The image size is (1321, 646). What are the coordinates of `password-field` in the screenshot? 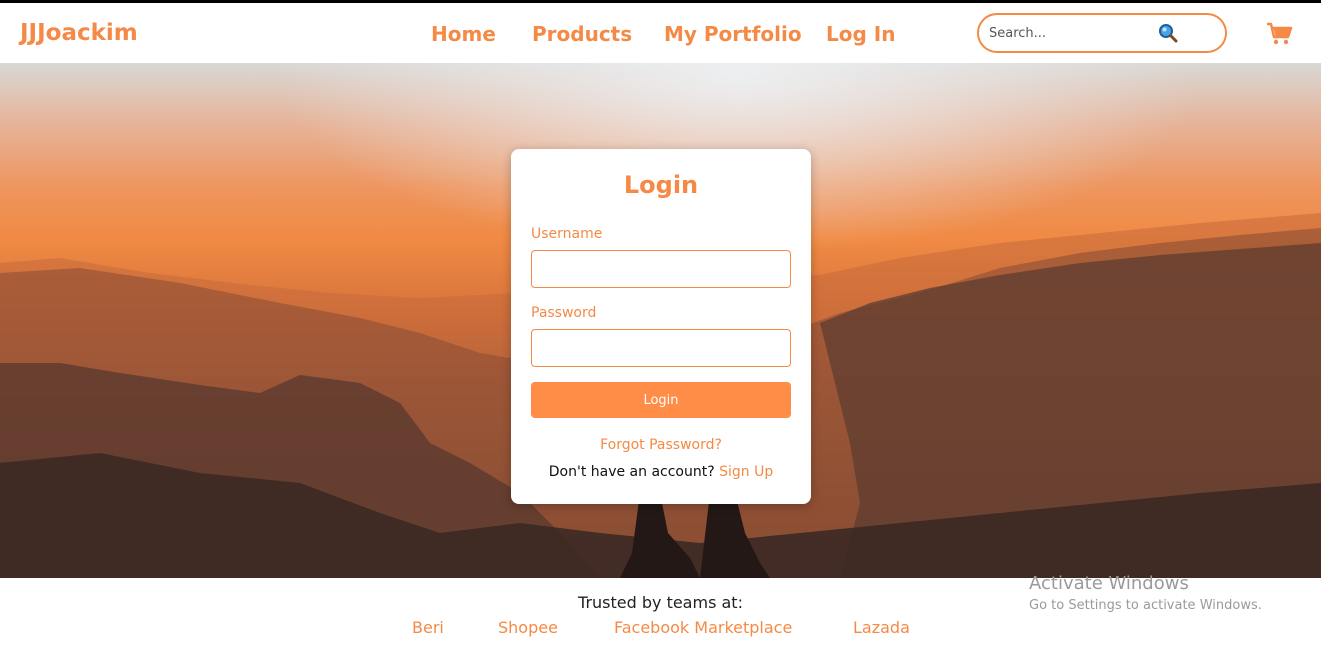 It's located at (661, 348).